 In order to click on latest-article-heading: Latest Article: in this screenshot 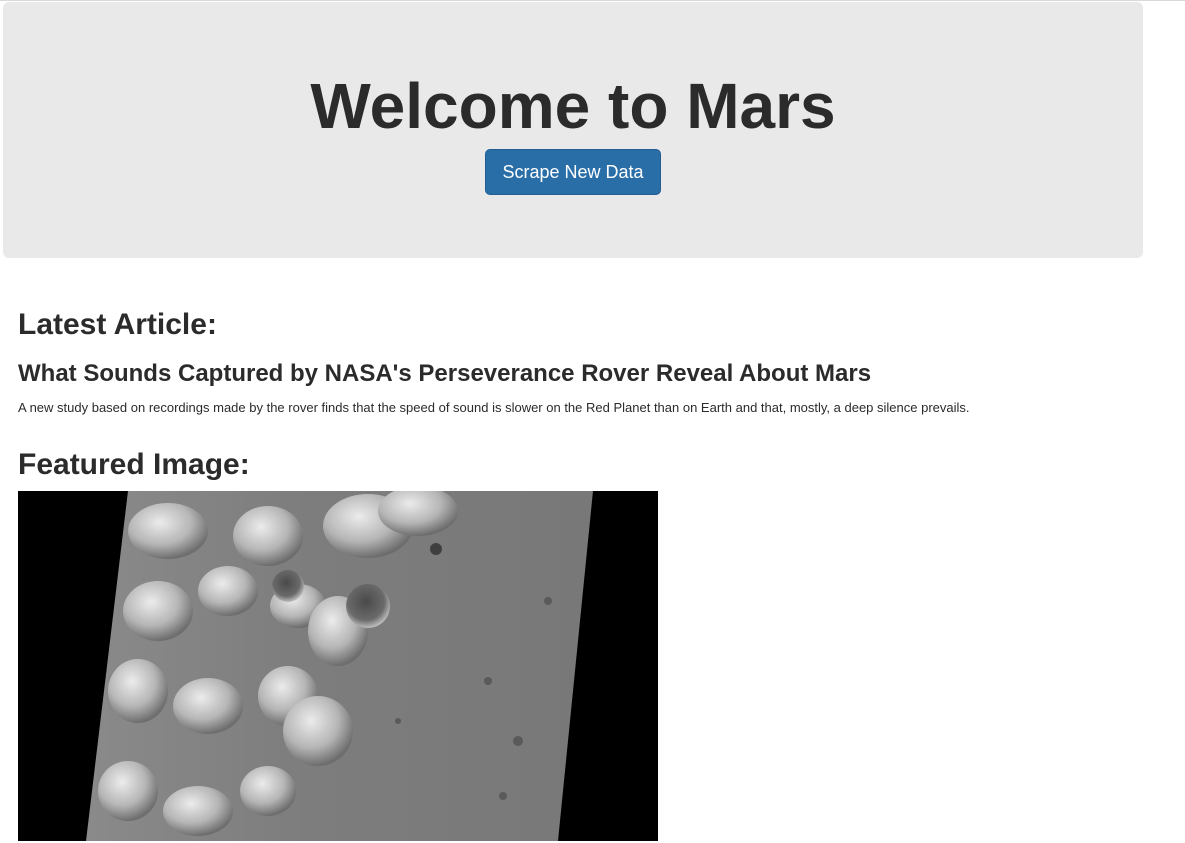, I will do `click(117, 324)`.